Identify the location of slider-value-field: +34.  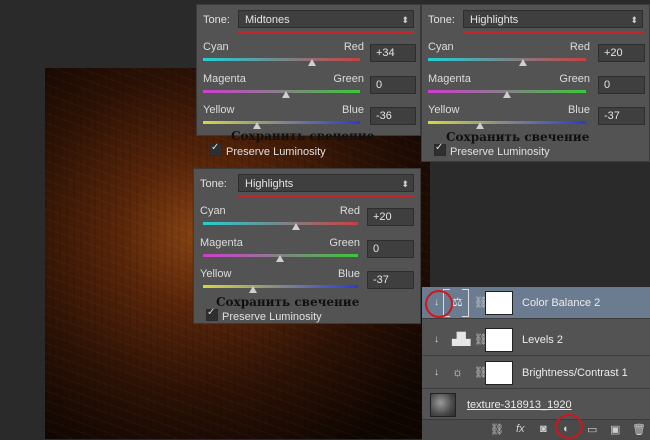
(393, 53).